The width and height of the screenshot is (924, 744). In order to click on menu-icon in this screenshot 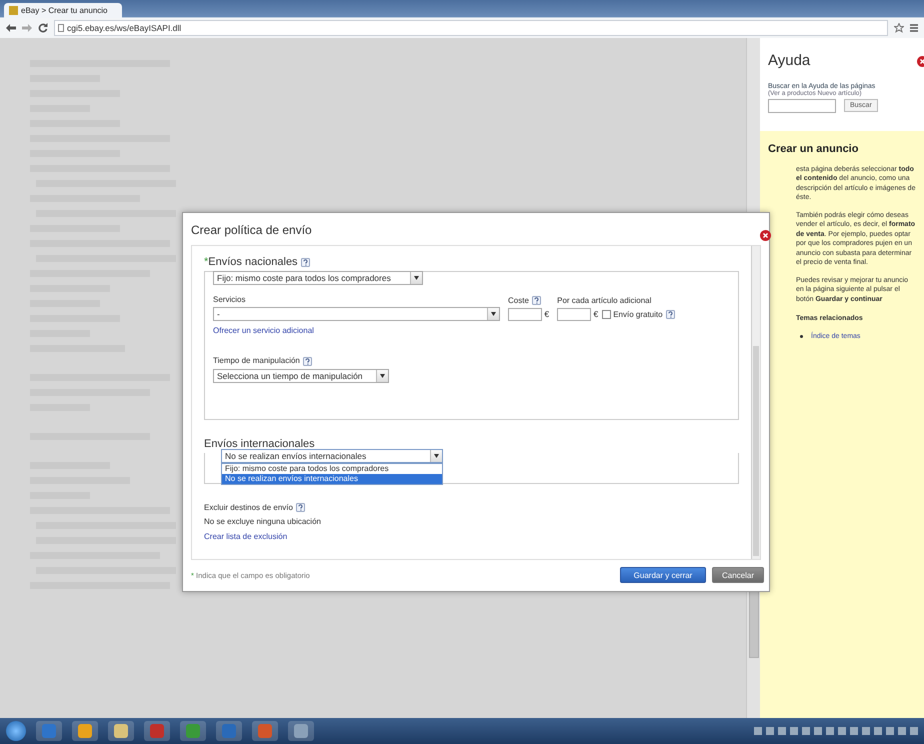, I will do `click(914, 28)`.